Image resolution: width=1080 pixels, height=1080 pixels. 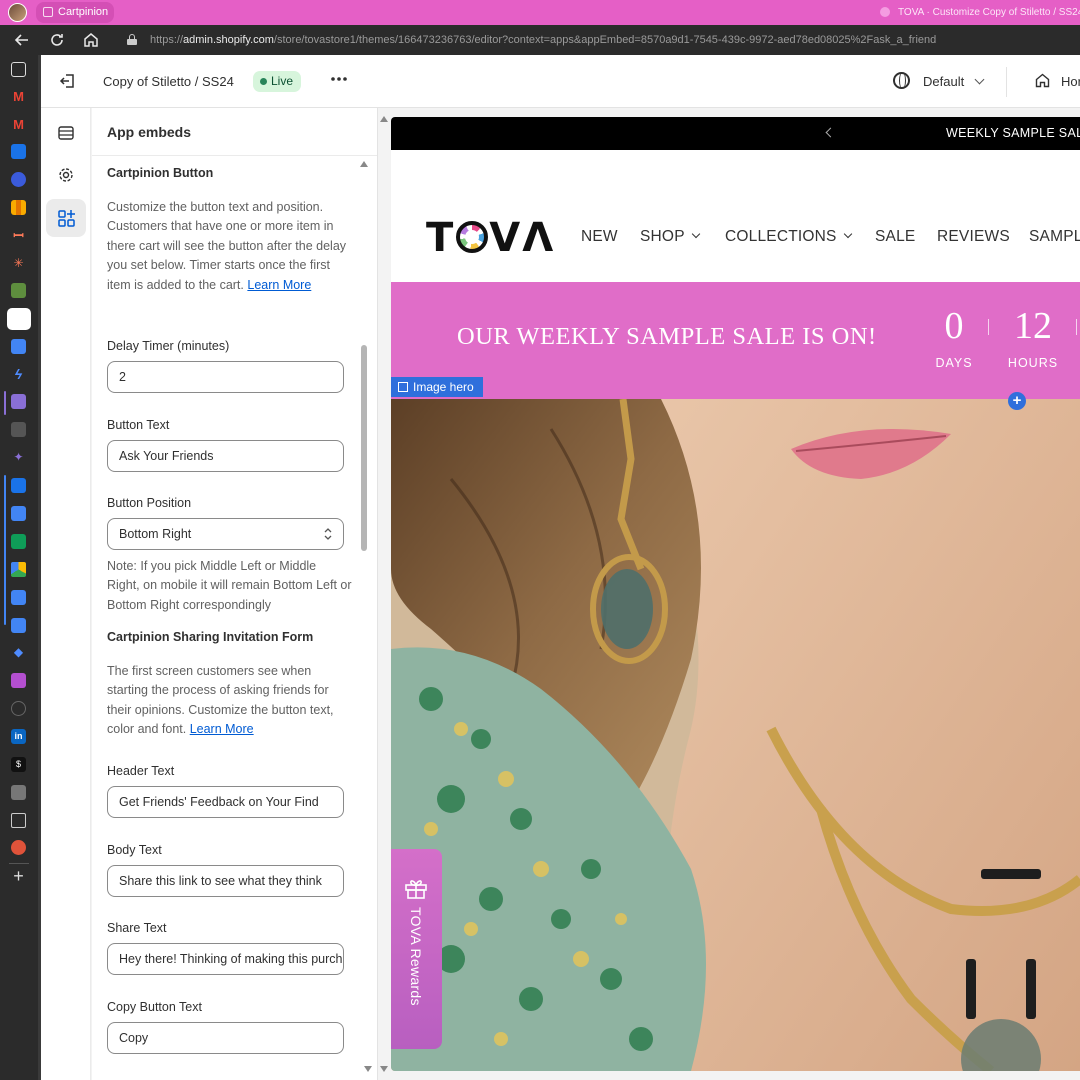 What do you see at coordinates (57, 40) in the screenshot?
I see `reload-icon` at bounding box center [57, 40].